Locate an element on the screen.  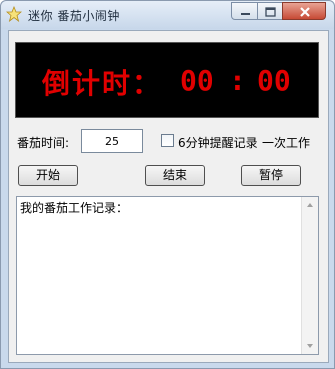
timer-seconds: 00 is located at coordinates (274, 80).